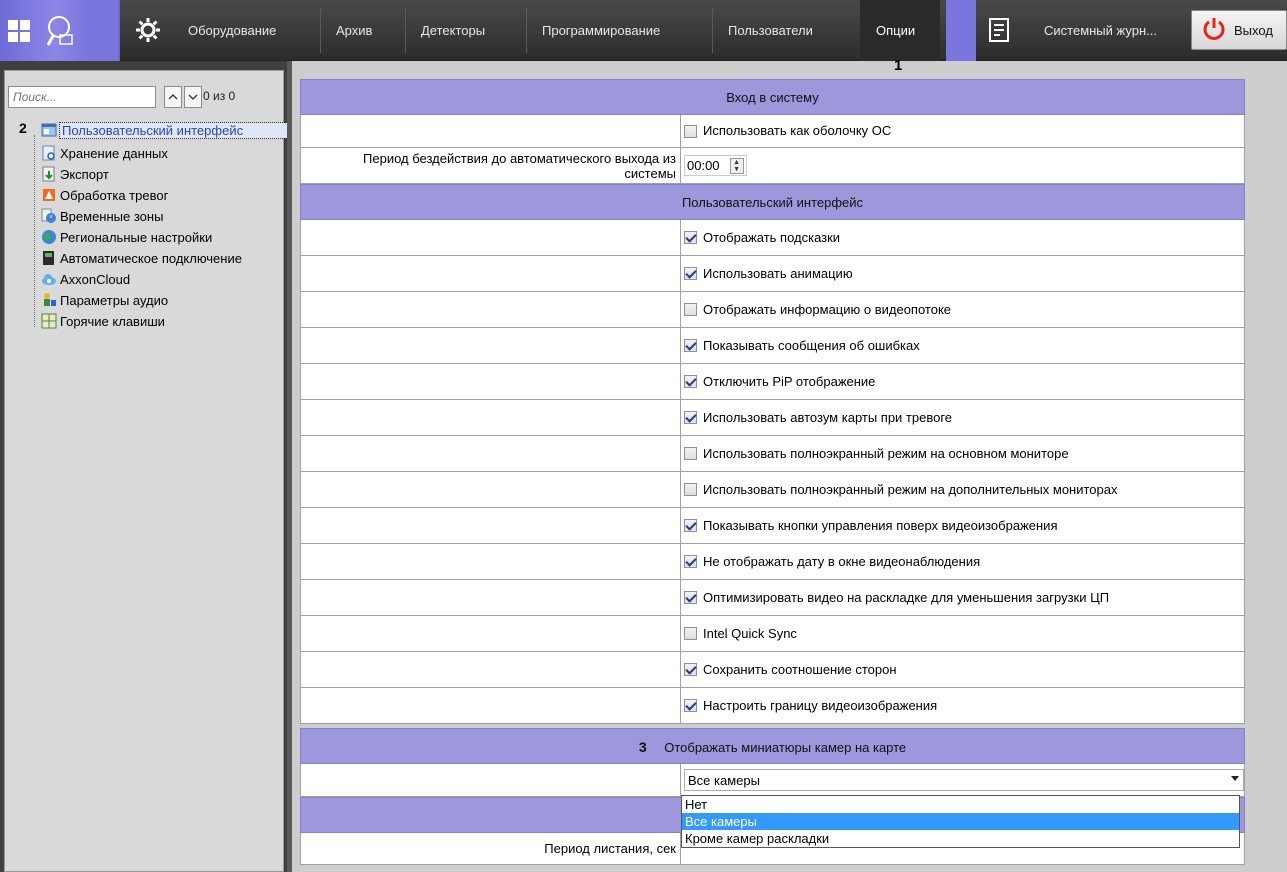 Image resolution: width=1287 pixels, height=872 pixels. I want to click on power-icon, so click(1214, 30).